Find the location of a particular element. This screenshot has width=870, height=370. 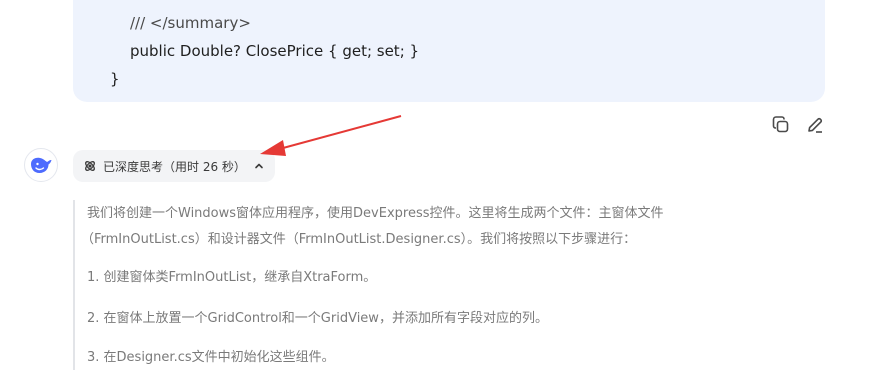

thinking-step-3: 3. 在Designer.cs文件中初始化这些组件。 is located at coordinates (211, 357).